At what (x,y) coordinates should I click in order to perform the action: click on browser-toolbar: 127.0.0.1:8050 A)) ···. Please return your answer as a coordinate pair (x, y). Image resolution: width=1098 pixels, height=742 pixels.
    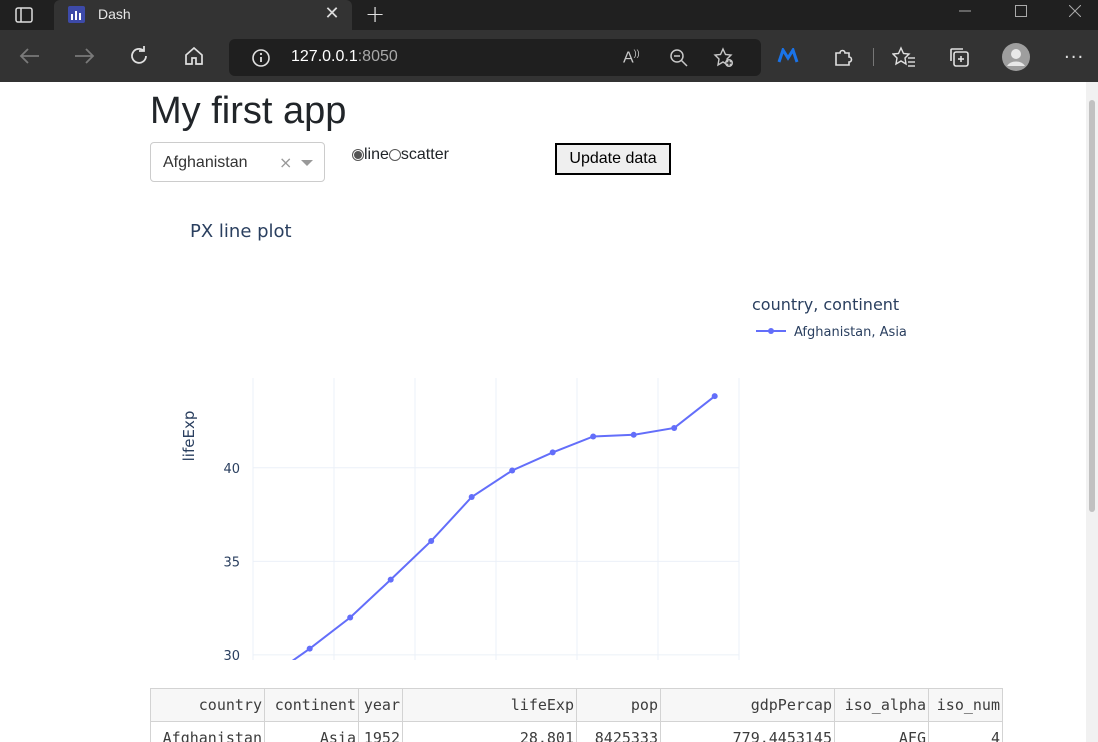
    Looking at the image, I should click on (549, 56).